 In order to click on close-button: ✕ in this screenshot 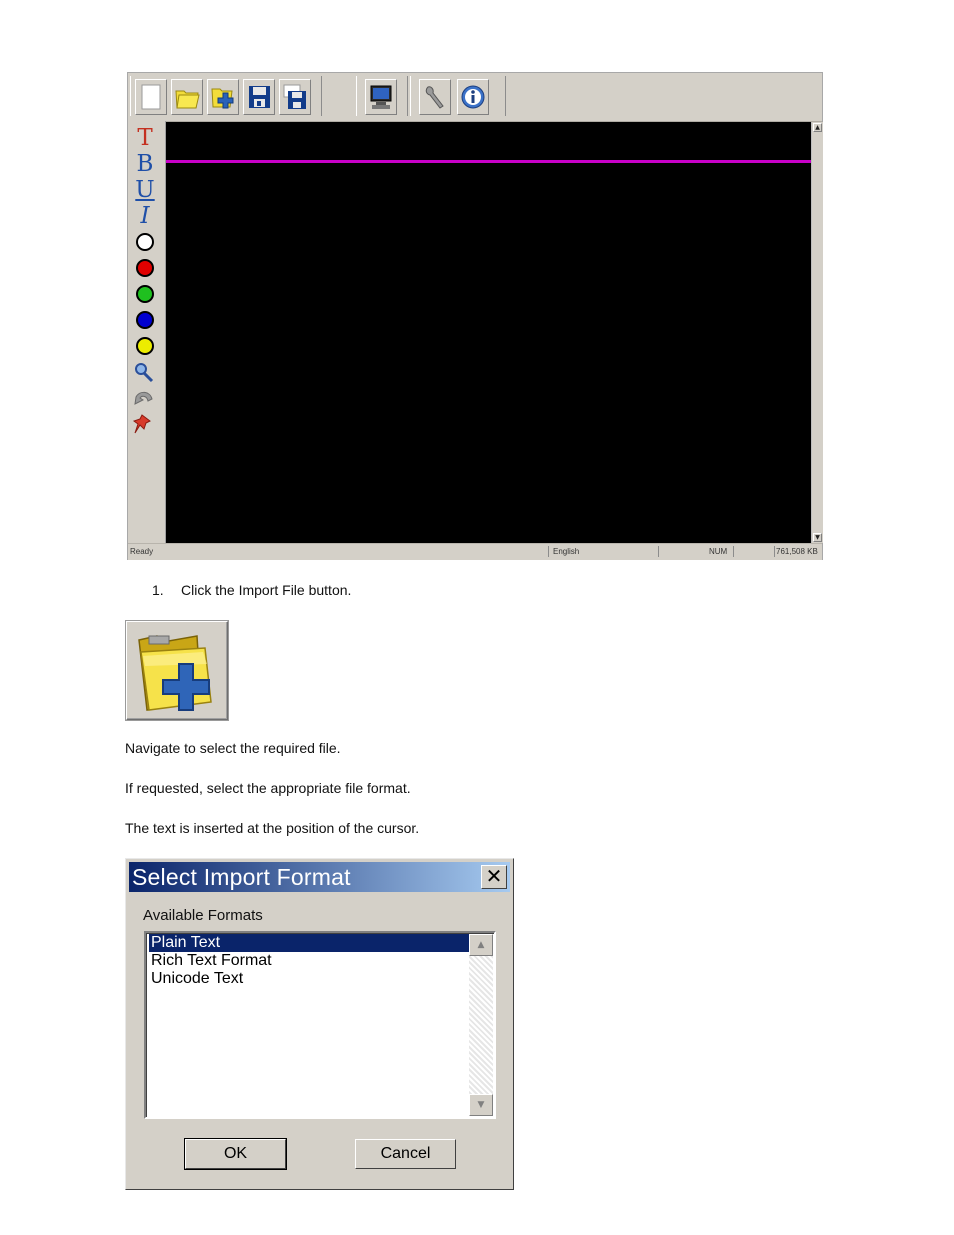, I will do `click(494, 877)`.